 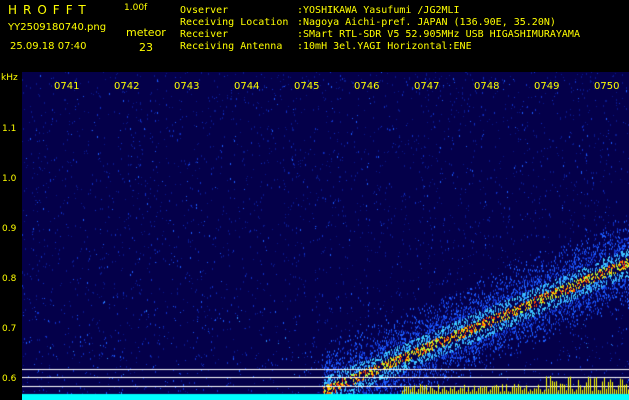 What do you see at coordinates (9, 179) in the screenshot?
I see `y-tick-label: 1.0` at bounding box center [9, 179].